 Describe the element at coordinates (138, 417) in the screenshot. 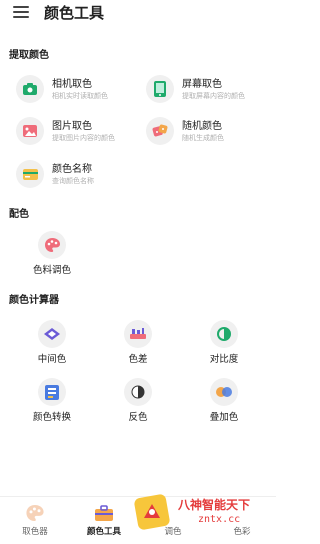

I see `tool-title: 反色` at that location.